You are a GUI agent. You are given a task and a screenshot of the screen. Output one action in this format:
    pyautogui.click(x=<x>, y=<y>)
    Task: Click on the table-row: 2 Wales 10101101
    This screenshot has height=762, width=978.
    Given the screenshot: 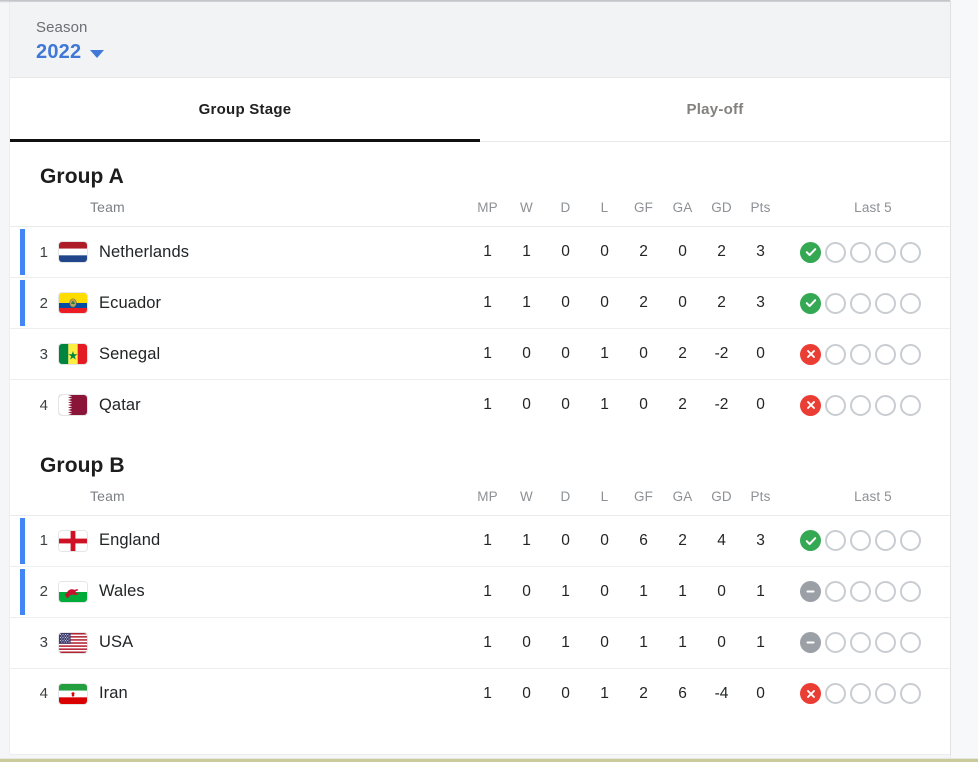 What is the action you would take?
    pyautogui.click(x=480, y=591)
    